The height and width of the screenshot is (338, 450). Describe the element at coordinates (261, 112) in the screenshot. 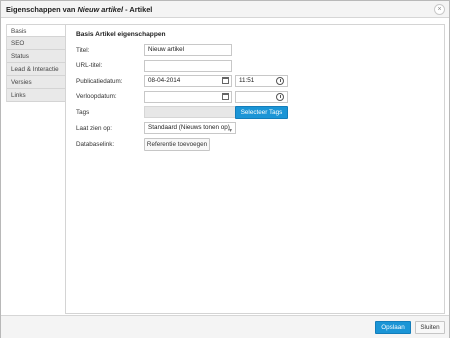

I see `select-tags-button: Selecteer Tags` at that location.